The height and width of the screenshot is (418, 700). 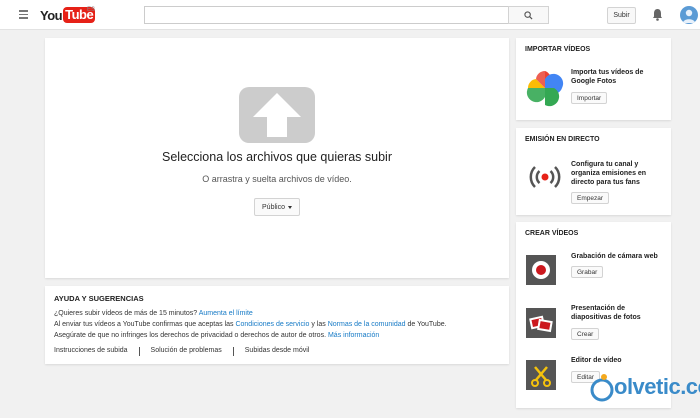 What do you see at coordinates (558, 49) in the screenshot?
I see `import-title: IMPORTAR VÍDEOS` at bounding box center [558, 49].